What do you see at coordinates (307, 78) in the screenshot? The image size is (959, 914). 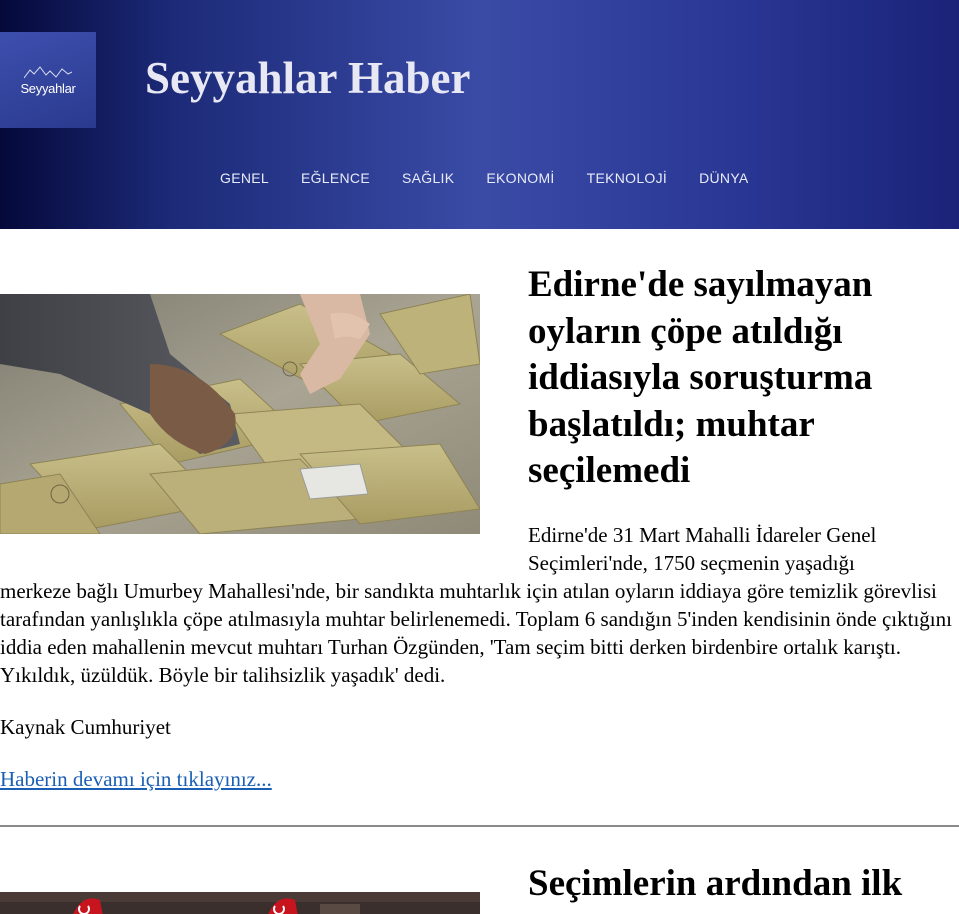 I see `site-title: Seyyahlar Haber` at bounding box center [307, 78].